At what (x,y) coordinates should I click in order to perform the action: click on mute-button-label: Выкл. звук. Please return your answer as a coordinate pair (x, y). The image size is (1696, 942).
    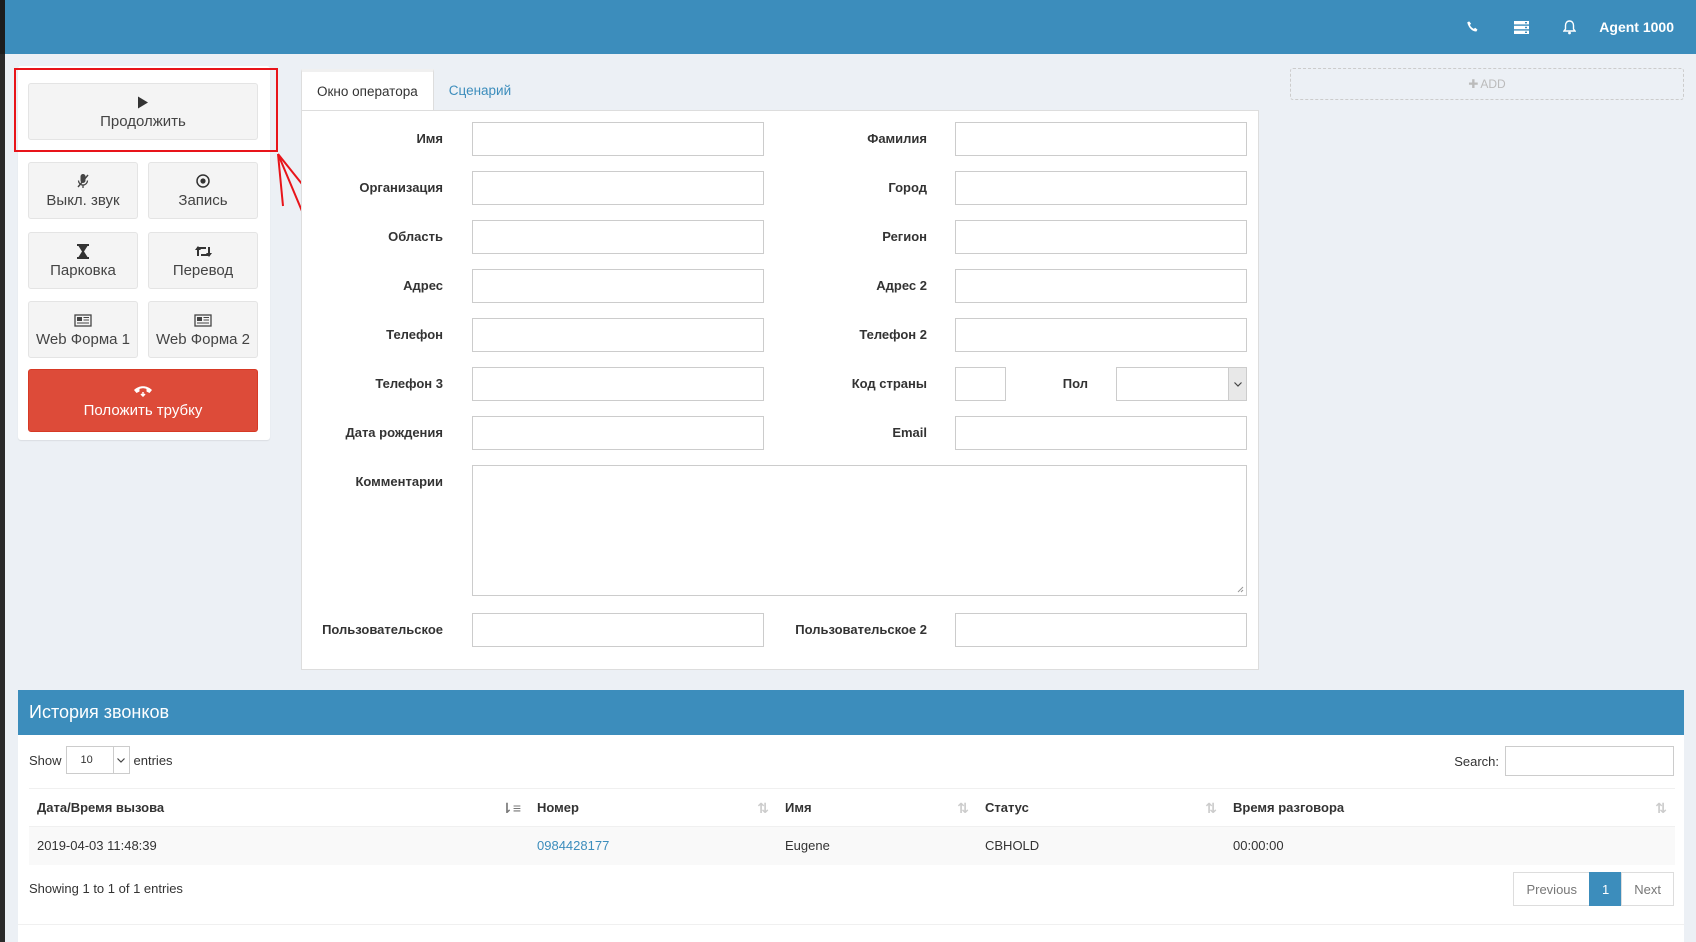
    Looking at the image, I should click on (83, 200).